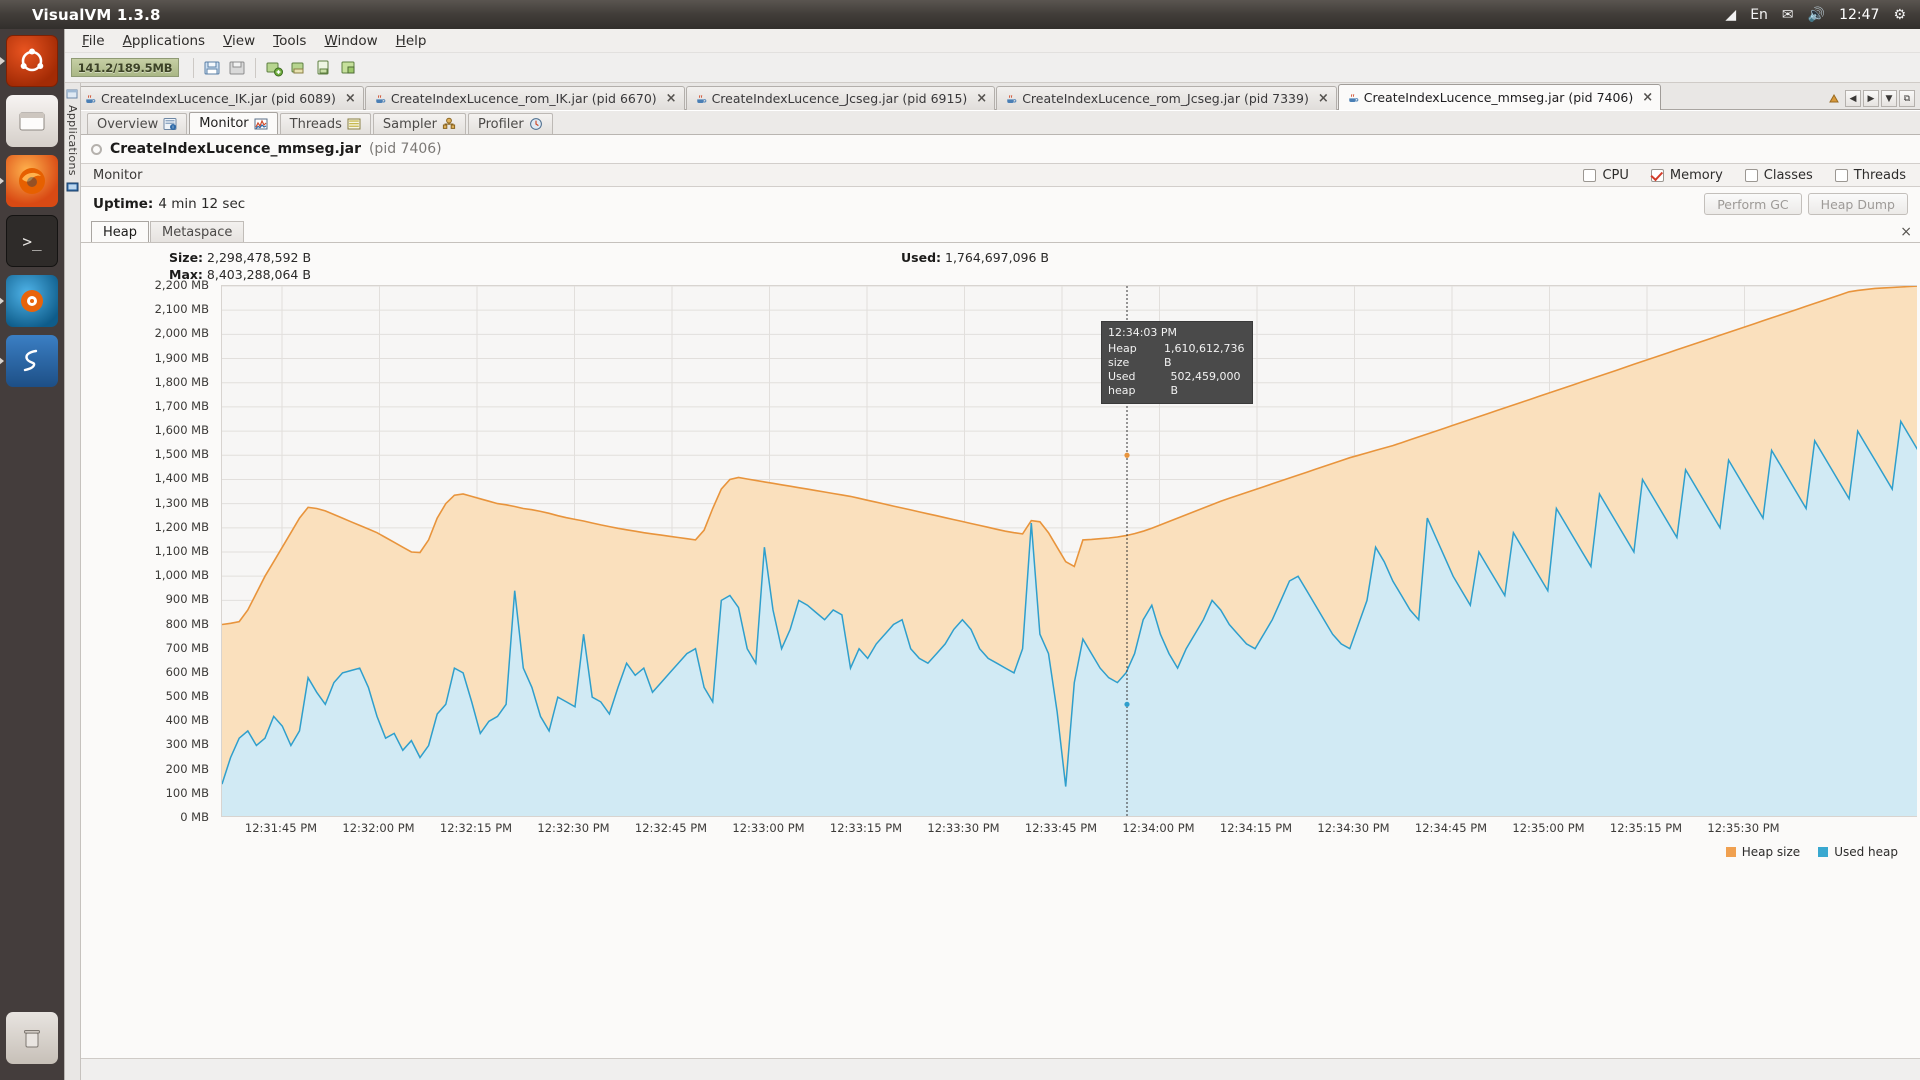 The image size is (1920, 1080). Describe the element at coordinates (1816, 15) in the screenshot. I see `volume-icon: 🔊` at that location.